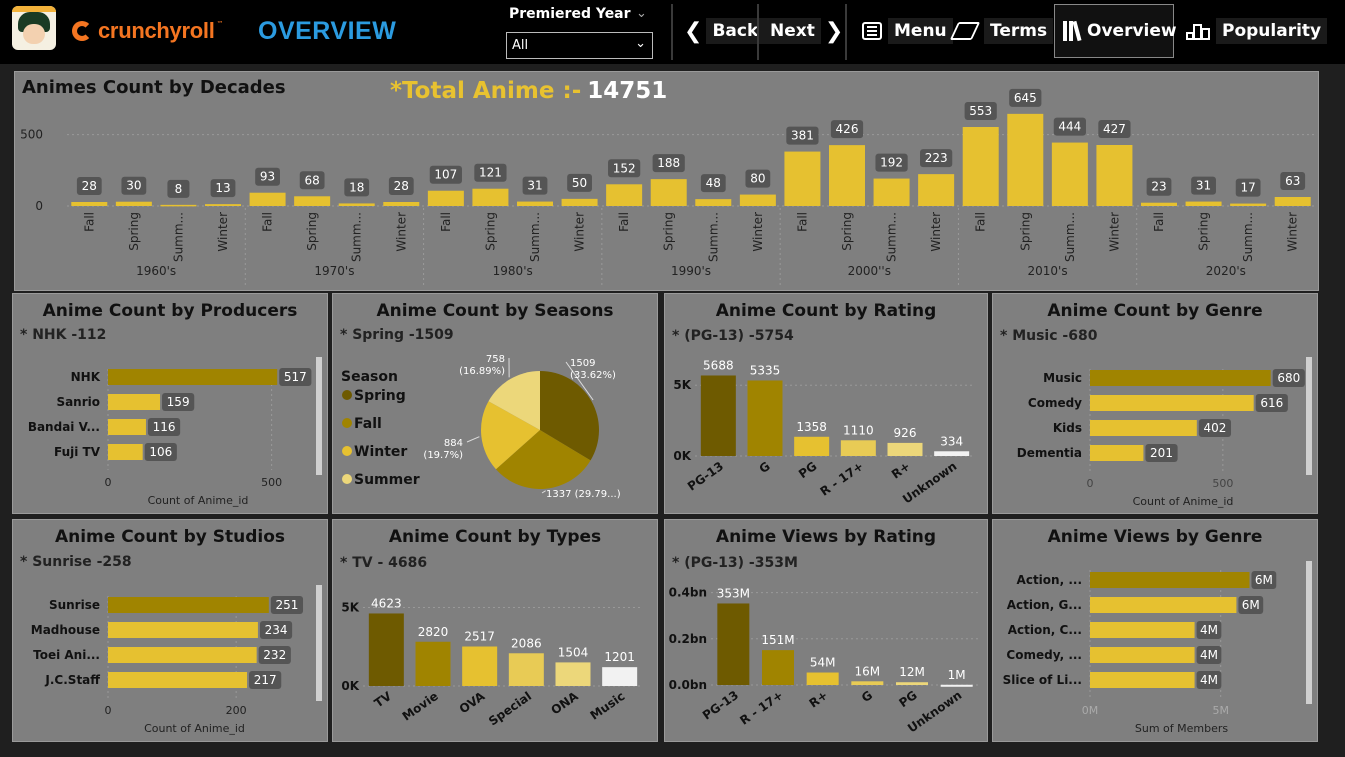 The width and height of the screenshot is (1345, 757). Describe the element at coordinates (276, 630) in the screenshot. I see `data-label: 234` at that location.